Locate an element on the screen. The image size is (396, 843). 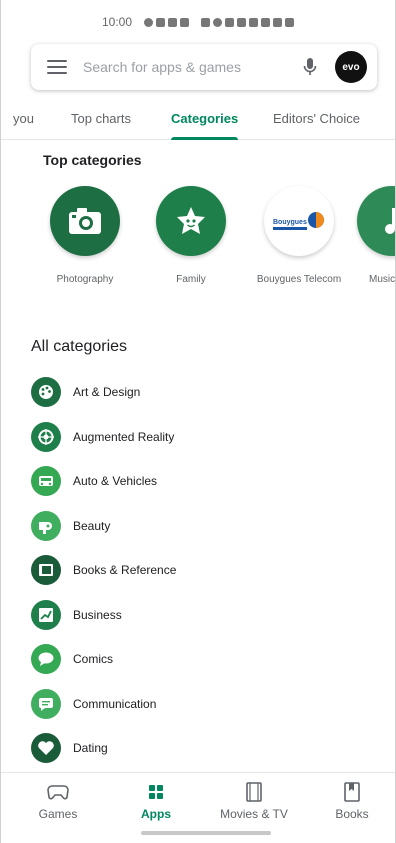
gamepad-icon is located at coordinates (58, 792).